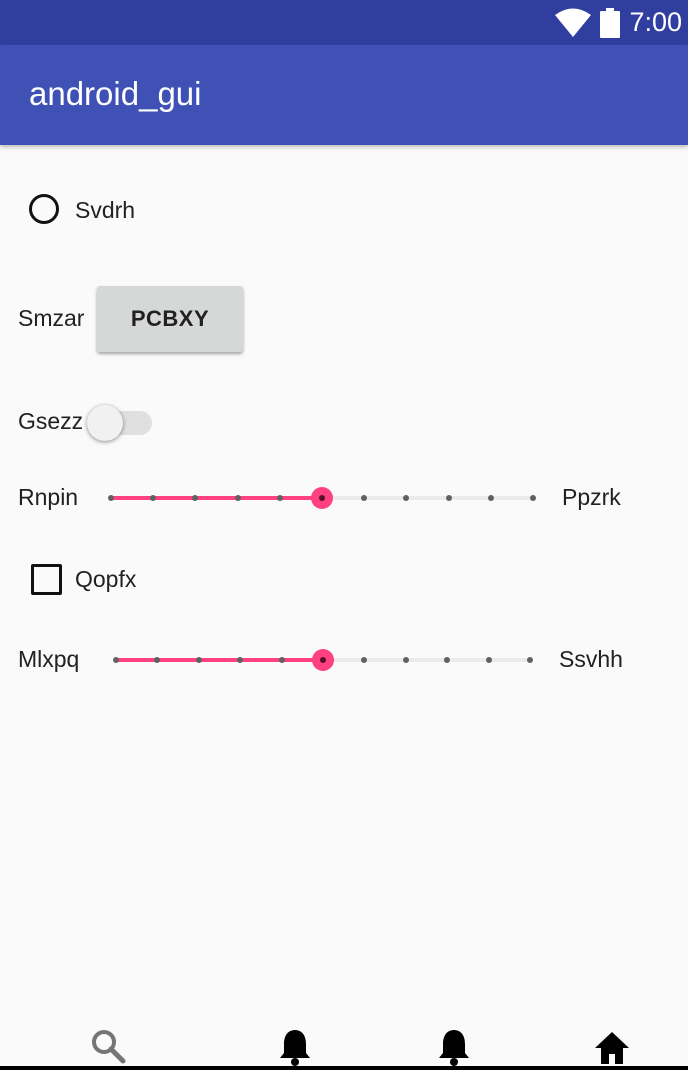 The width and height of the screenshot is (688, 1070). I want to click on slider-1-right-label: Ppzrk, so click(591, 497).